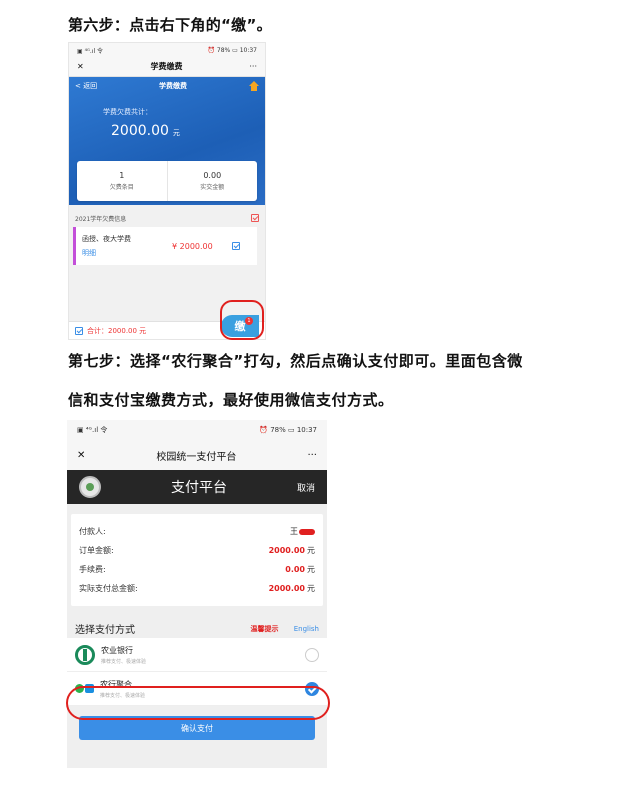  What do you see at coordinates (212, 187) in the screenshot?
I see `paid-amount-label: 实交金额` at bounding box center [212, 187].